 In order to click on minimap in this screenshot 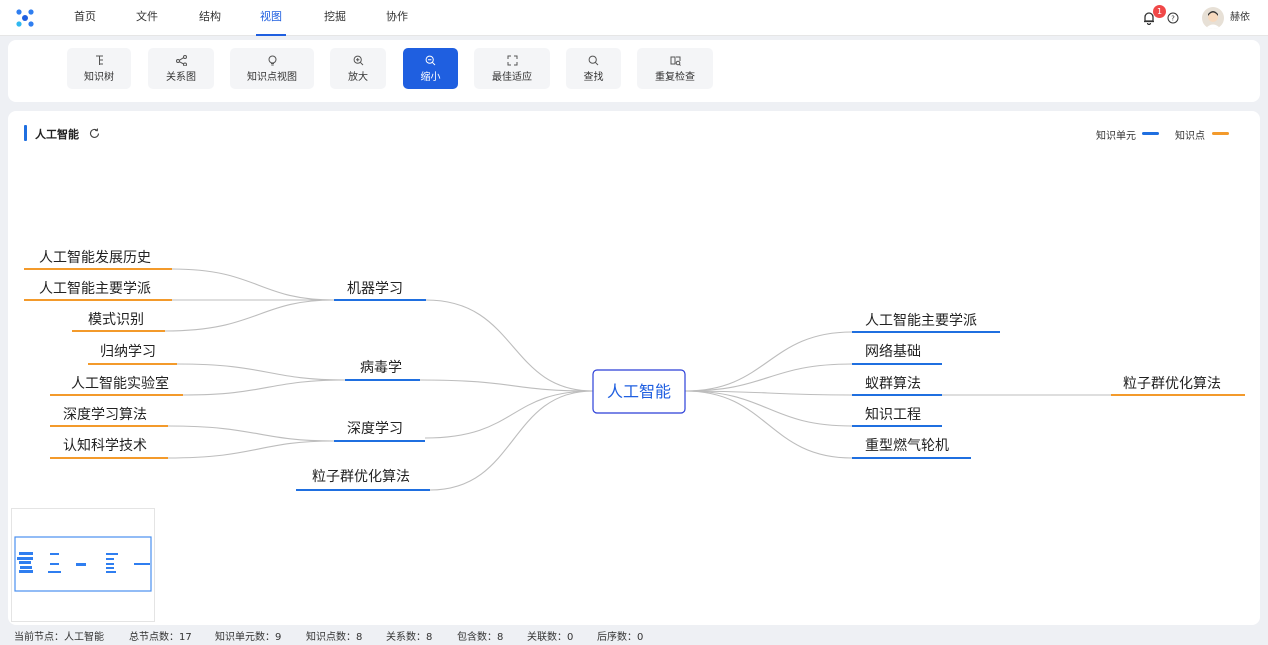, I will do `click(83, 565)`.